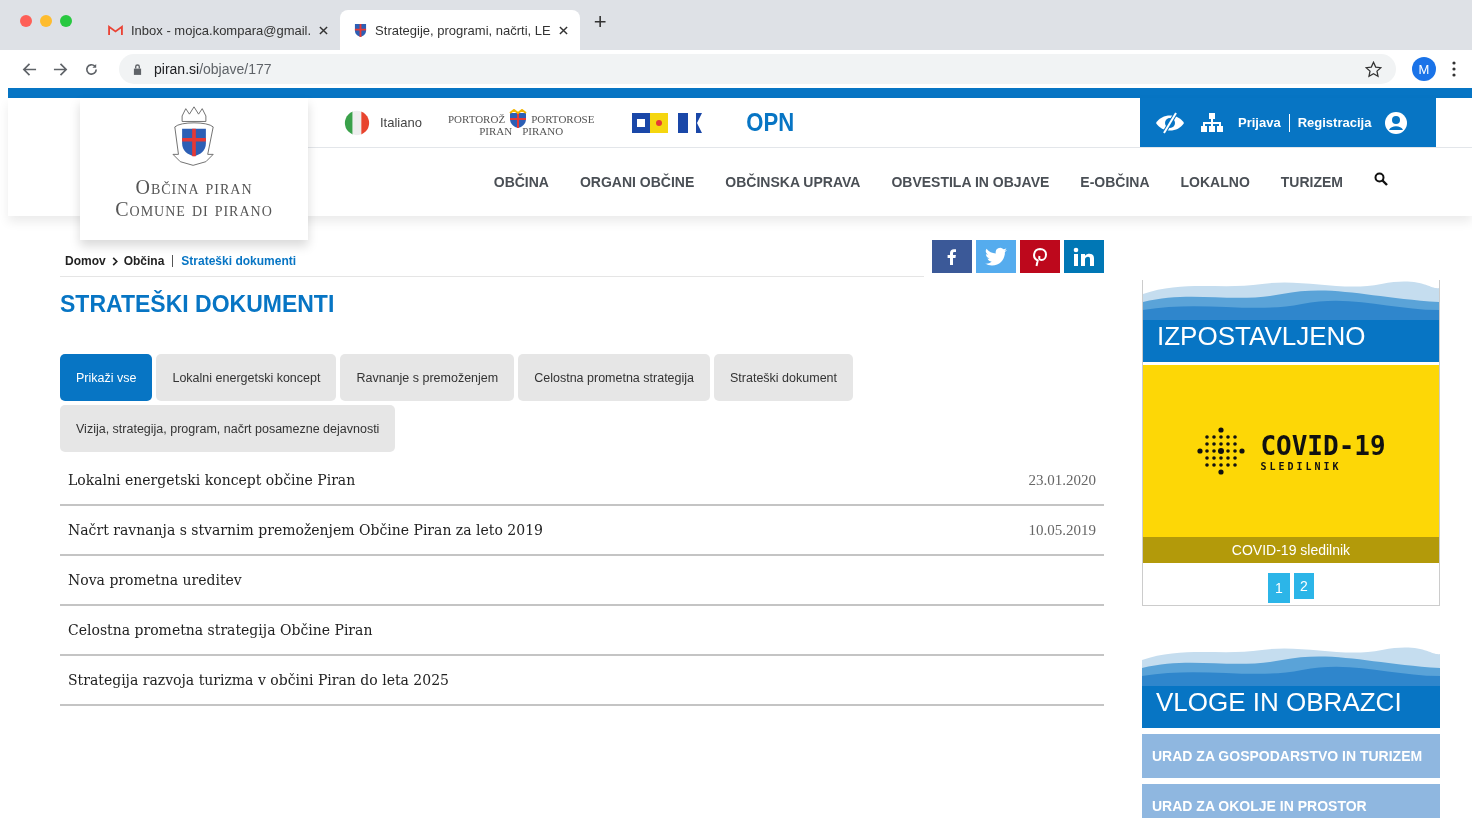 This screenshot has height=818, width=1472. I want to click on document-date: 23.01.2020, so click(1062, 480).